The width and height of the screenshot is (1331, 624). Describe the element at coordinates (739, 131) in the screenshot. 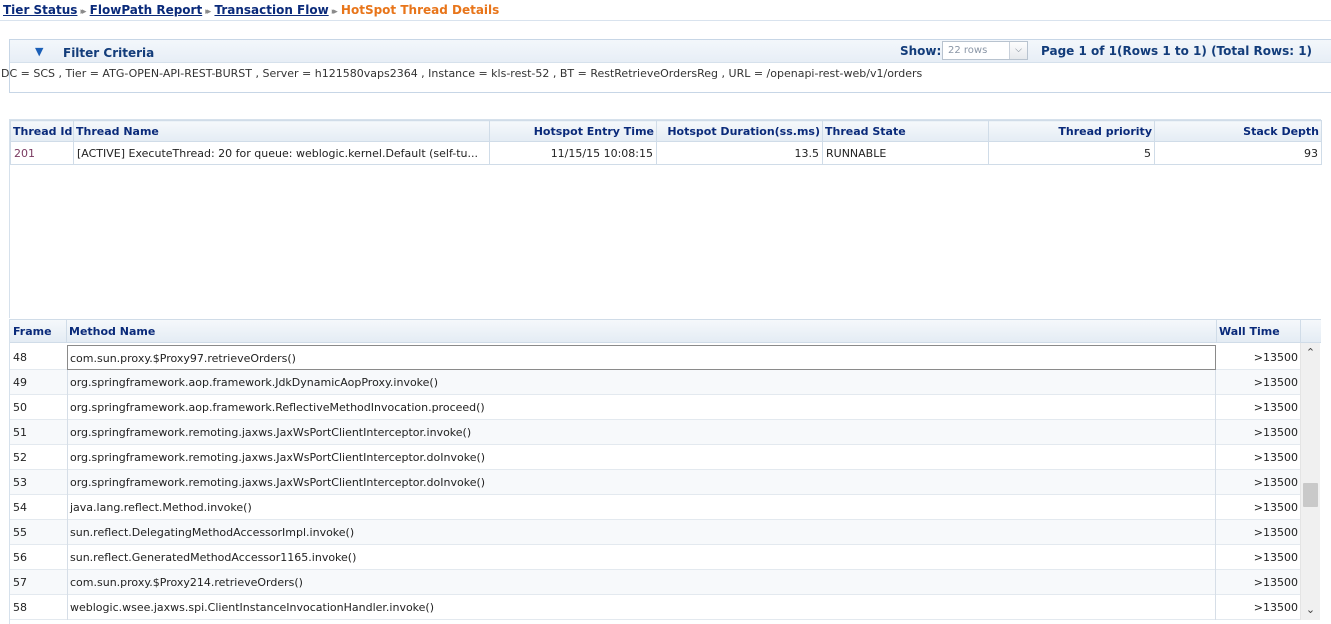

I see `column-header-duration: Hotspot Duration(ss.ms)` at that location.